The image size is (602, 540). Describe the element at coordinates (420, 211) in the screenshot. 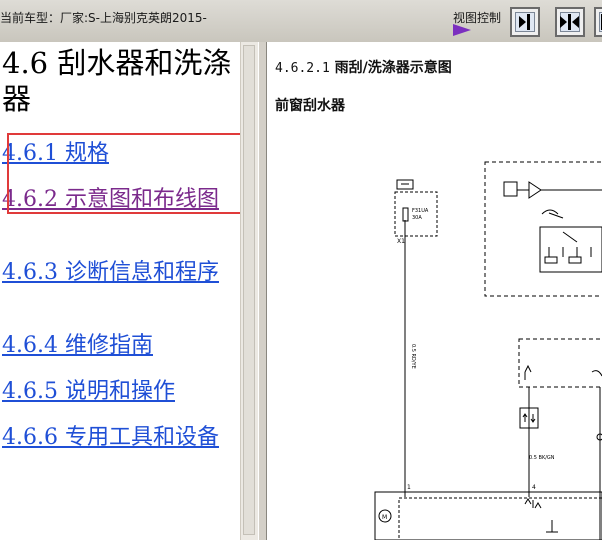

I see `fuse-label: F31UA` at that location.